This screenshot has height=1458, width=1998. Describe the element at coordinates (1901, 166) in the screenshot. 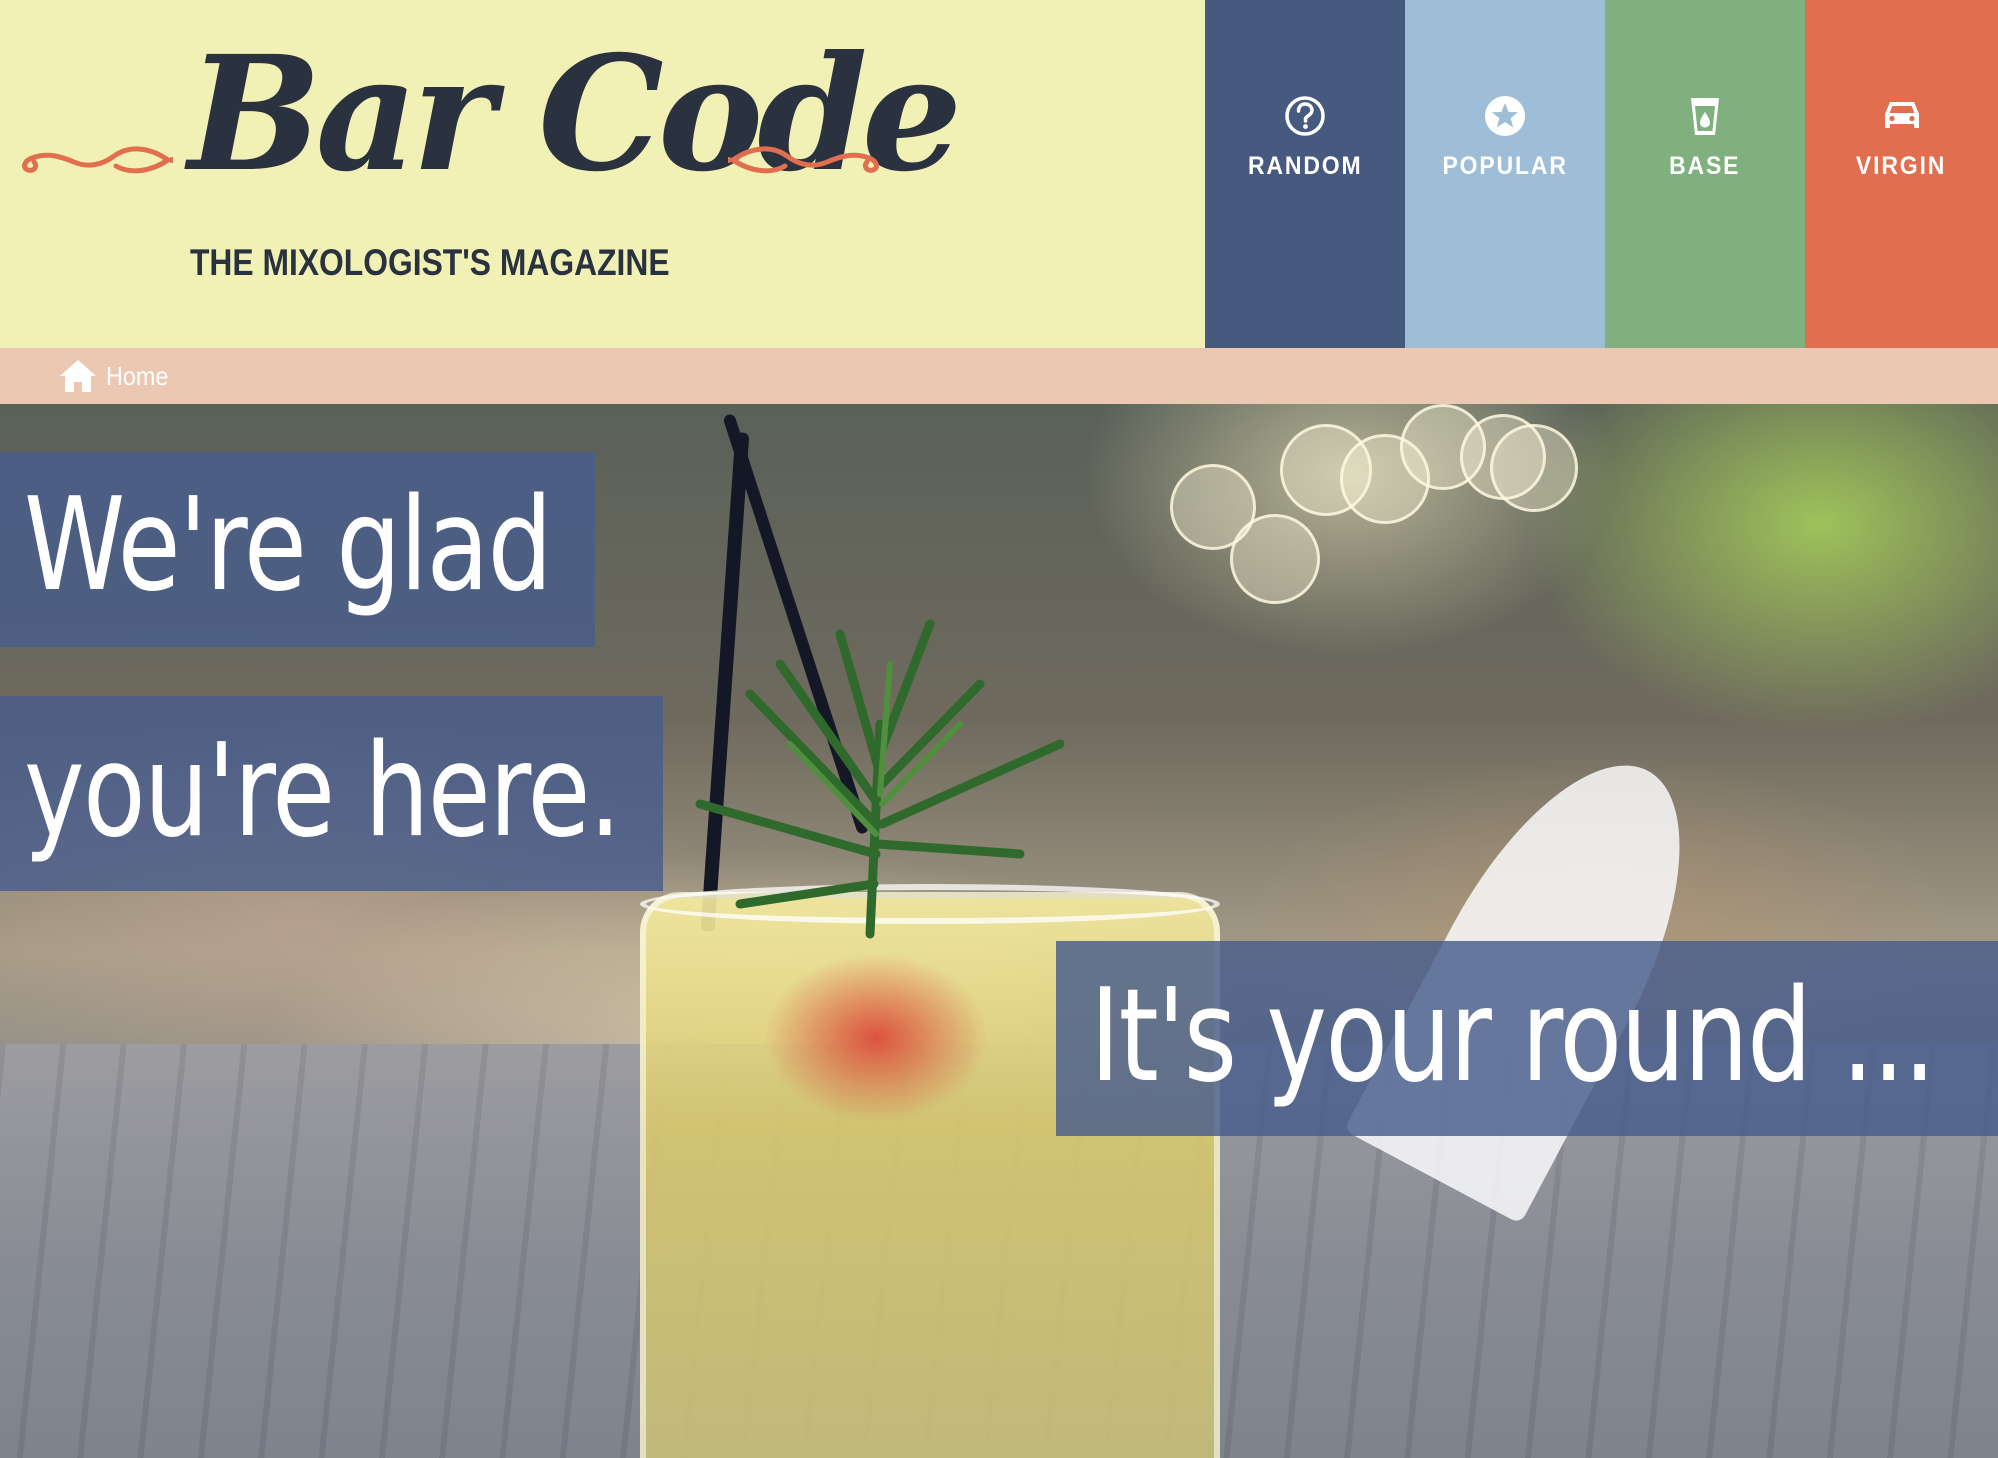

I see `nav-virgin-label: VIRGIN` at that location.